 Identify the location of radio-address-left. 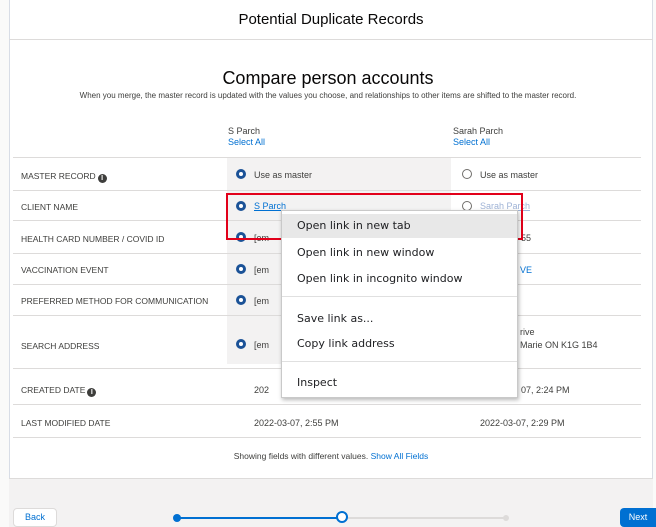
(241, 344).